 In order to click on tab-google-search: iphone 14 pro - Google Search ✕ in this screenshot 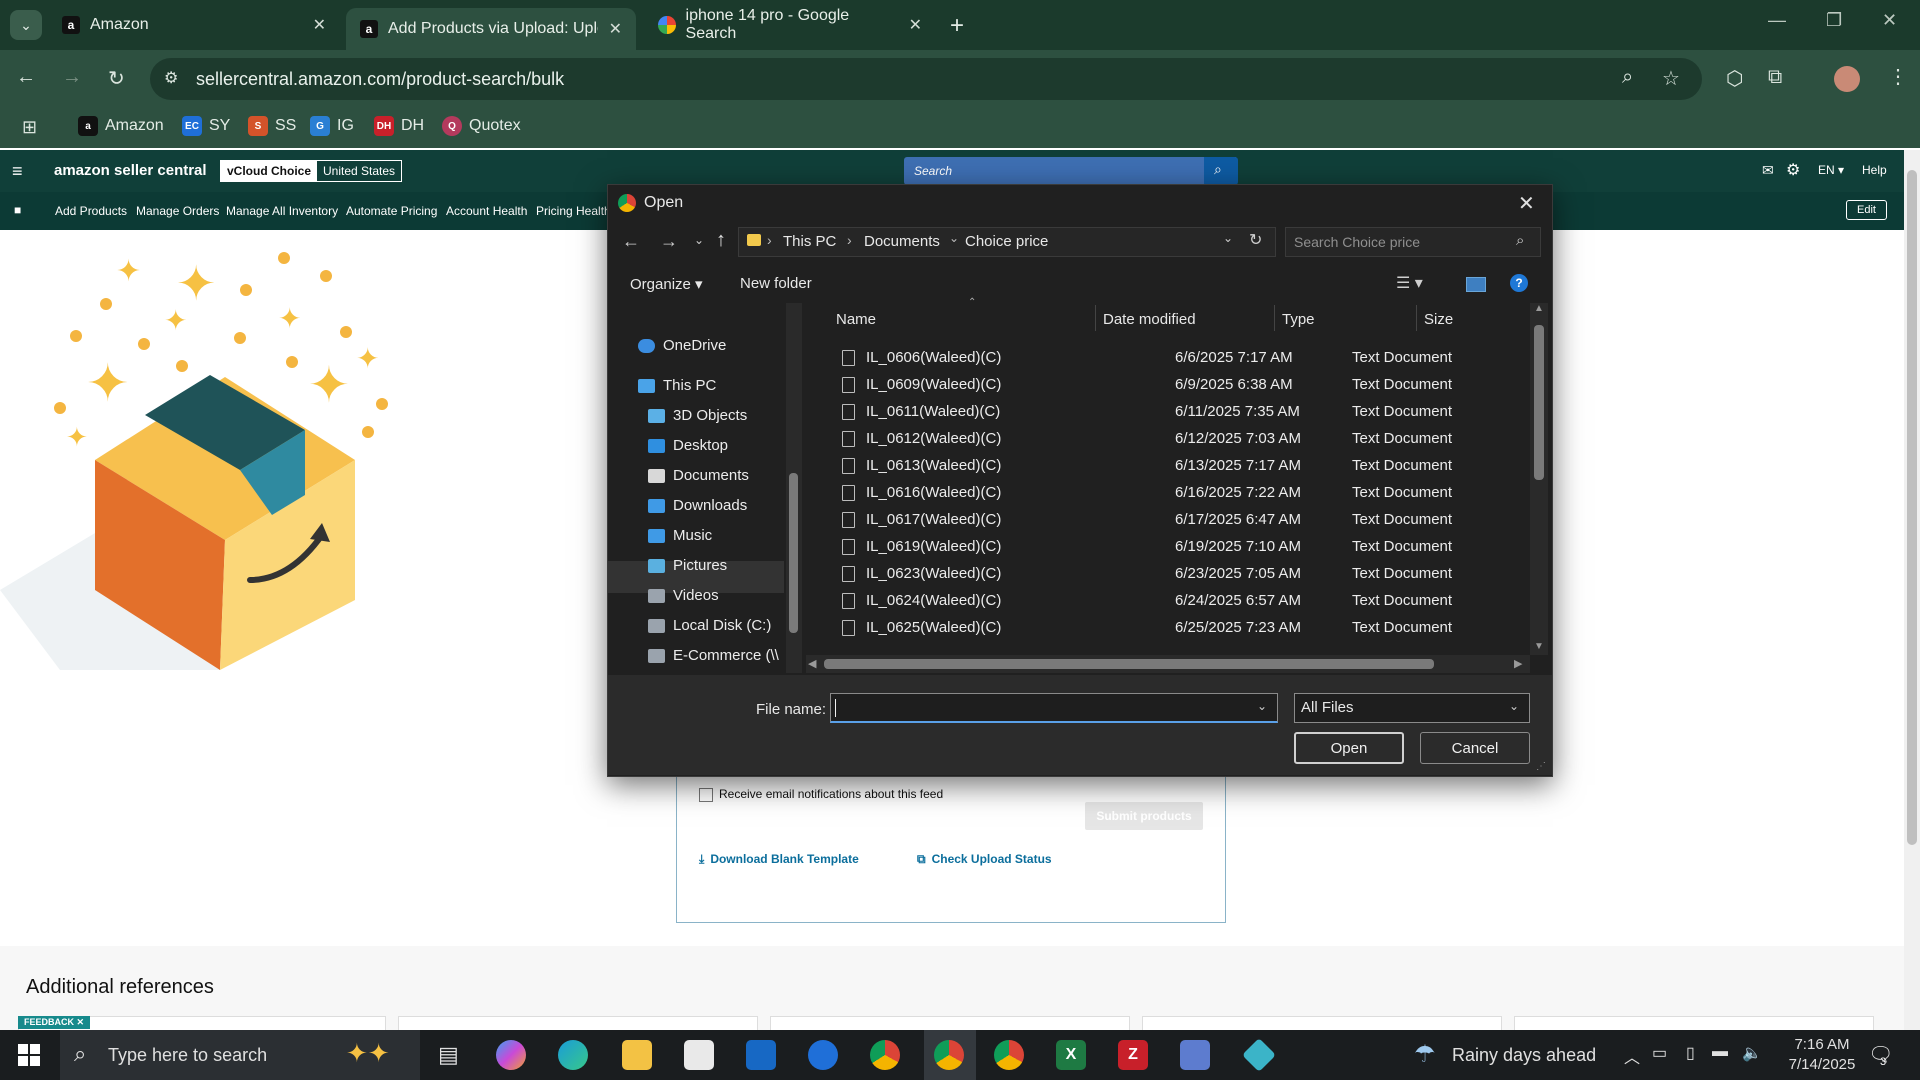, I will do `click(790, 24)`.